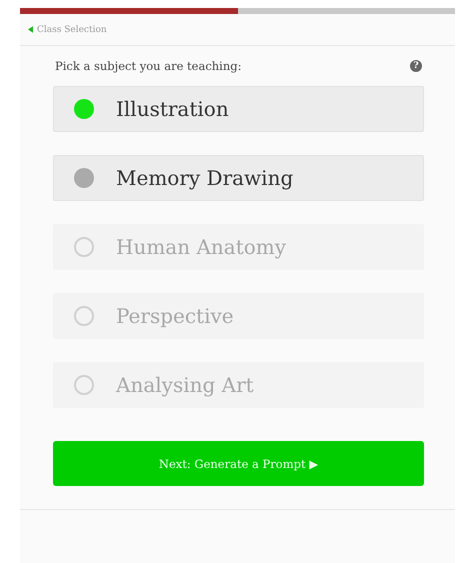  What do you see at coordinates (238, 109) in the screenshot?
I see `subject-option: Illustration` at bounding box center [238, 109].